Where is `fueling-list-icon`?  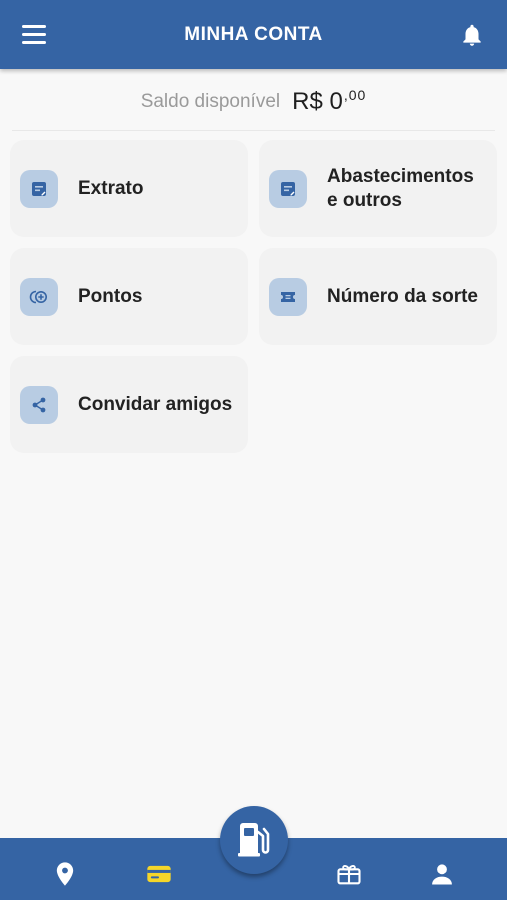
fueling-list-icon is located at coordinates (288, 189).